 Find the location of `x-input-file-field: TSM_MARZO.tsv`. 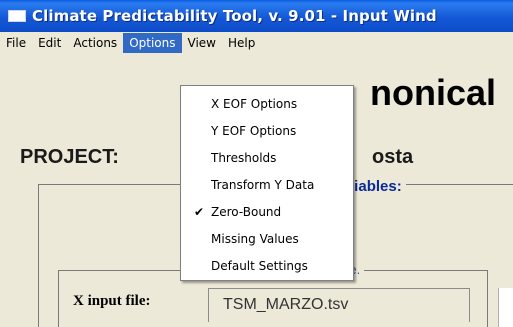

x-input-file-field: TSM_MARZO.tsv is located at coordinates (339, 305).